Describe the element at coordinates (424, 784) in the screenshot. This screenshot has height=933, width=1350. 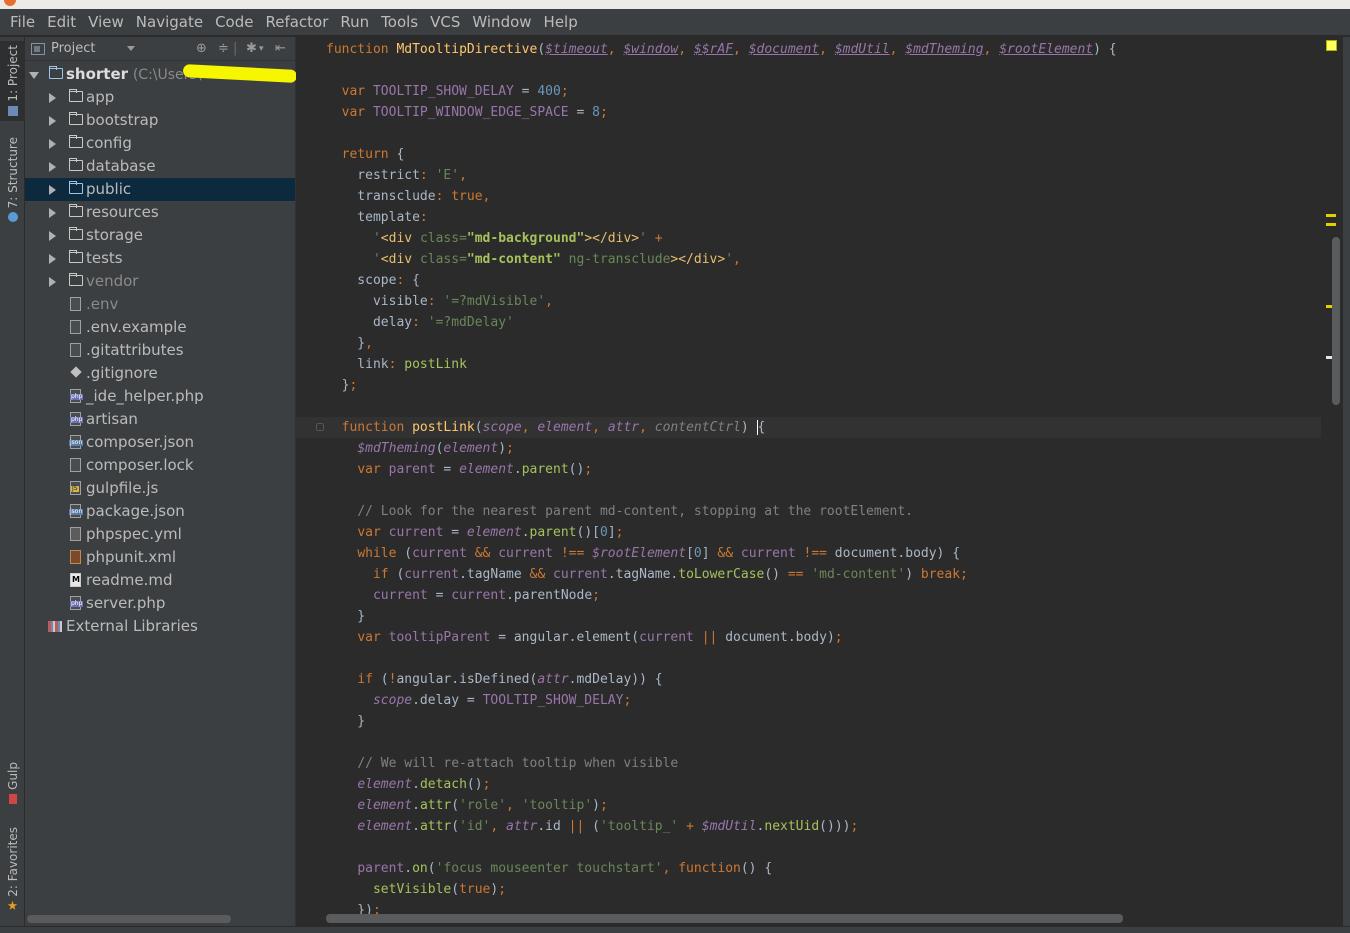
I see `code-line: element.detach();` at that location.